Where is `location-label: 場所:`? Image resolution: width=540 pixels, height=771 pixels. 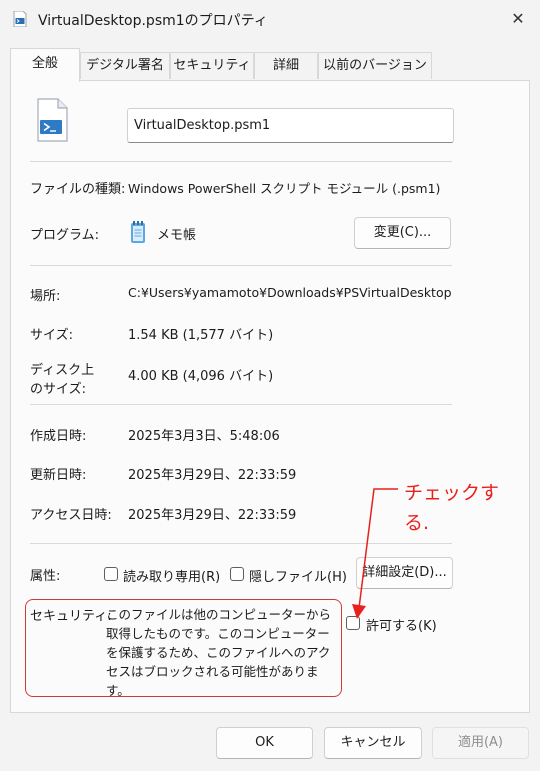
location-label: 場所: is located at coordinates (45, 296).